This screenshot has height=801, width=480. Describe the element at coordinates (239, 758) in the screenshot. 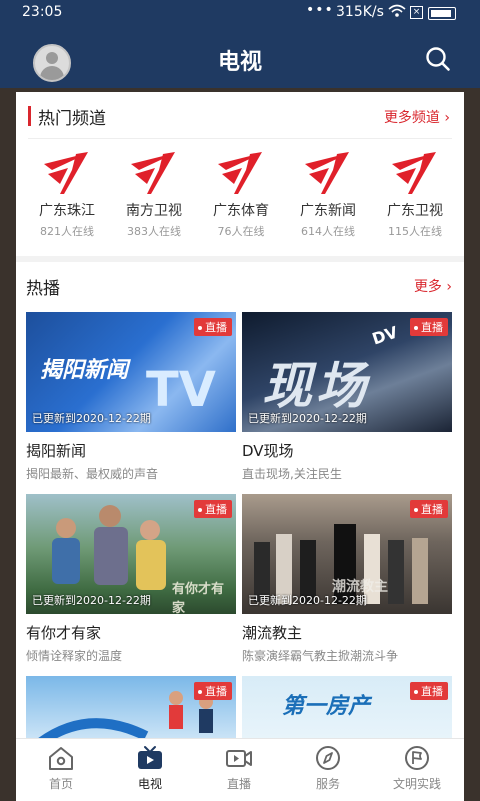

I see `video-camera-icon` at that location.